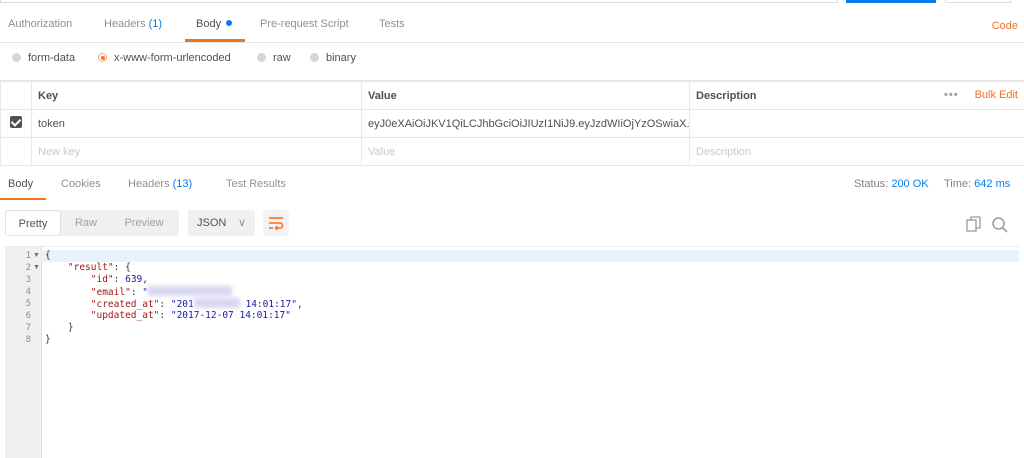 This screenshot has height=458, width=1024. I want to click on top-toolbar-edge, so click(512, 2).